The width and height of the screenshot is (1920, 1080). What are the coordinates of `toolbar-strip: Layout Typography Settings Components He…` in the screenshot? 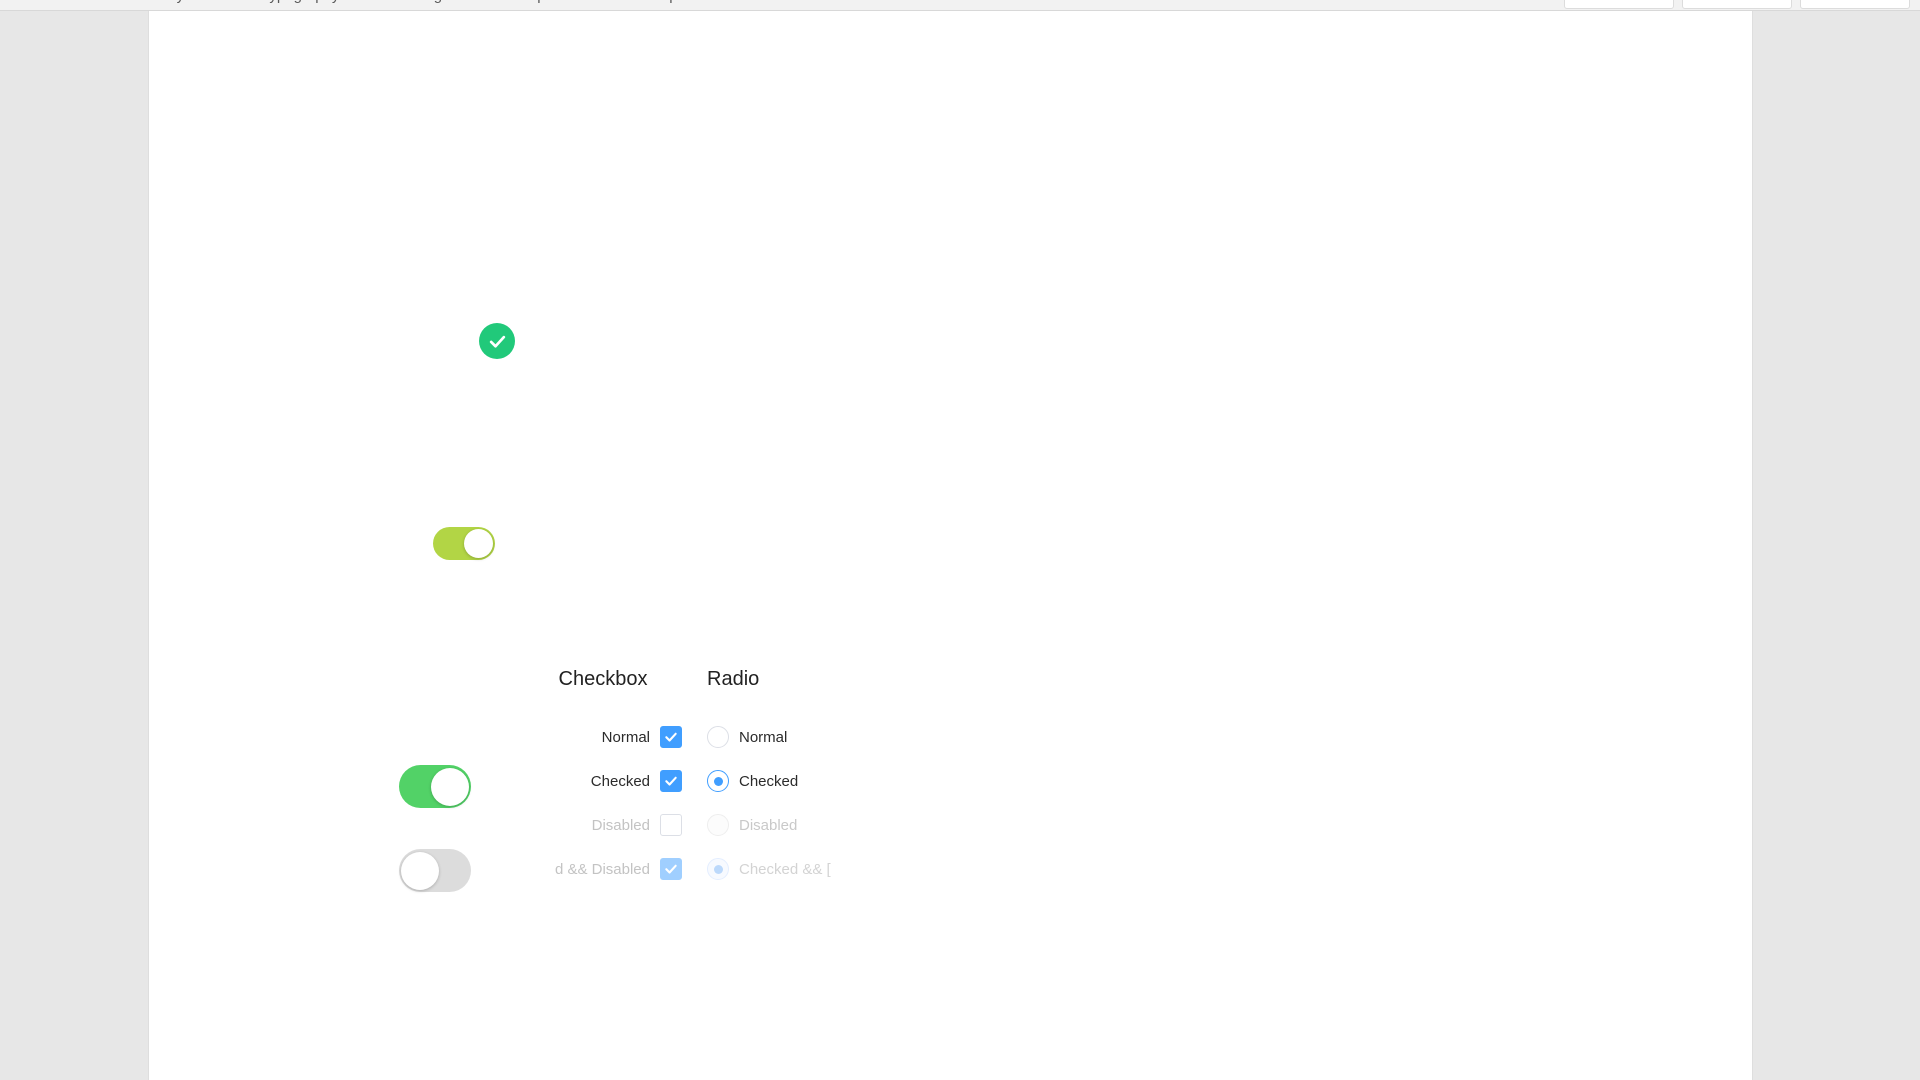 It's located at (960, 5).